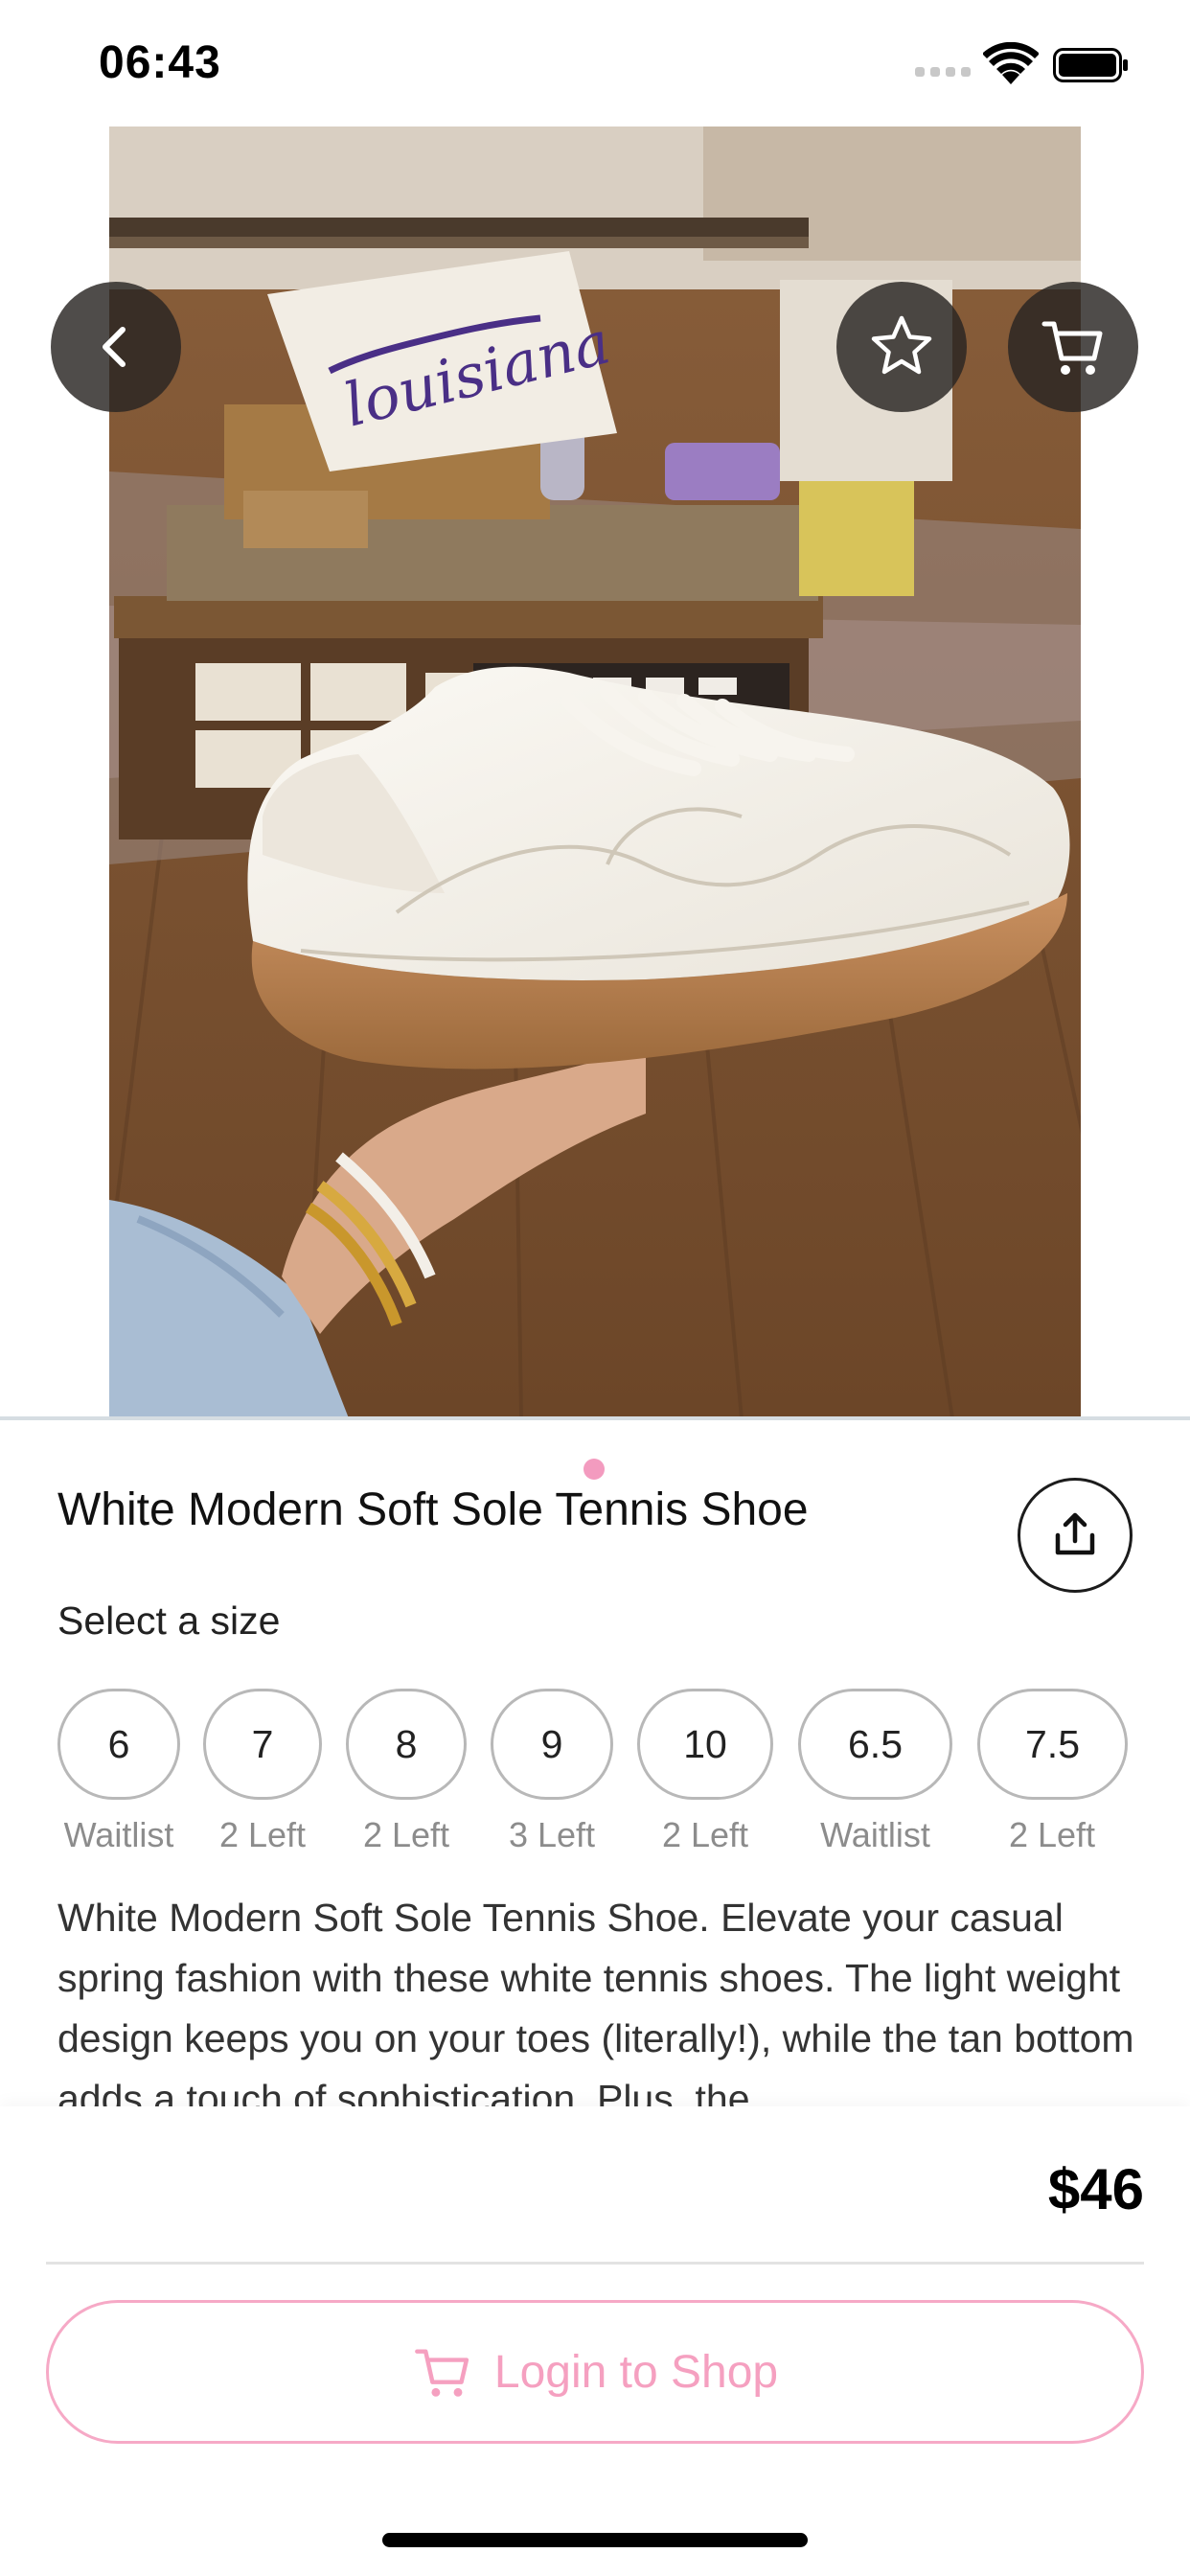 The height and width of the screenshot is (2576, 1190). I want to click on cart-button, so click(1073, 347).